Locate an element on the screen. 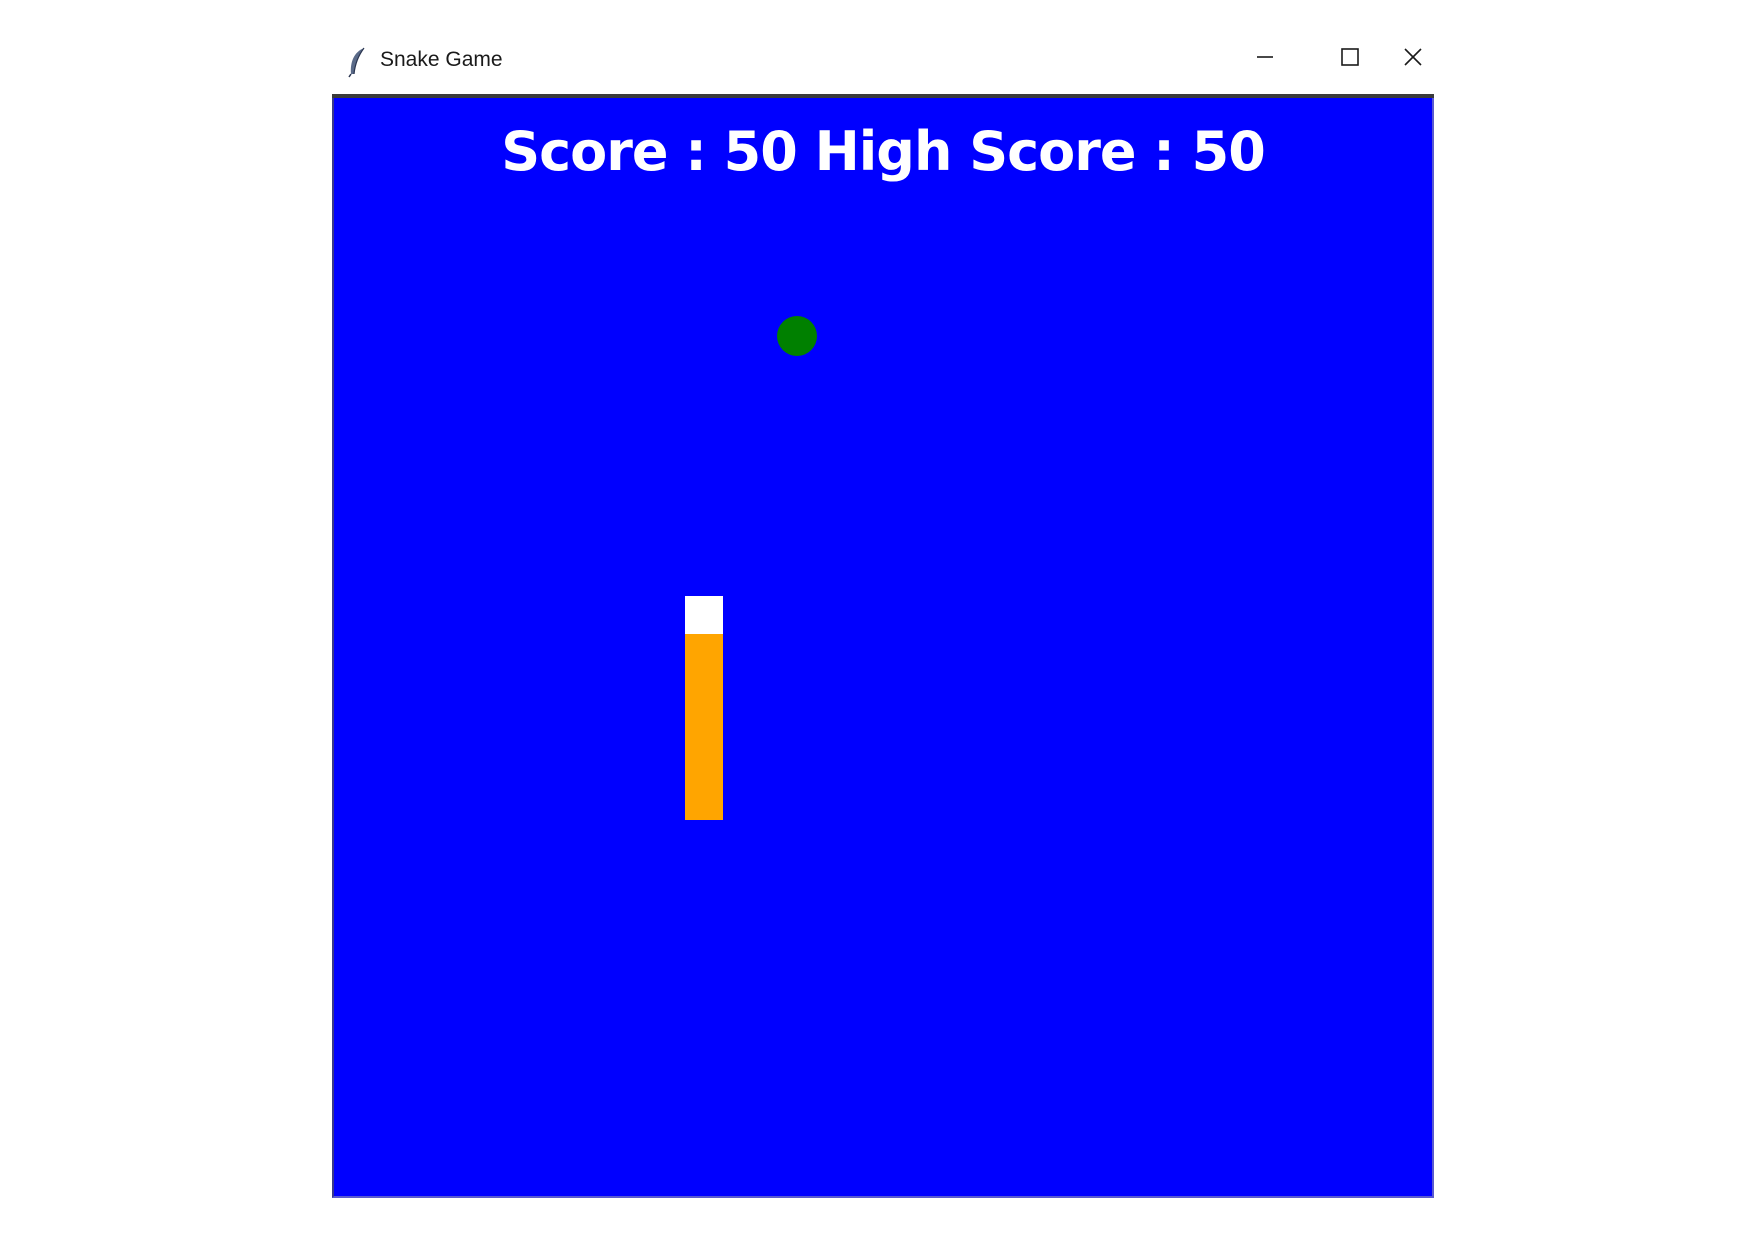 This screenshot has width=1748, height=1240. snake-body is located at coordinates (704, 727).